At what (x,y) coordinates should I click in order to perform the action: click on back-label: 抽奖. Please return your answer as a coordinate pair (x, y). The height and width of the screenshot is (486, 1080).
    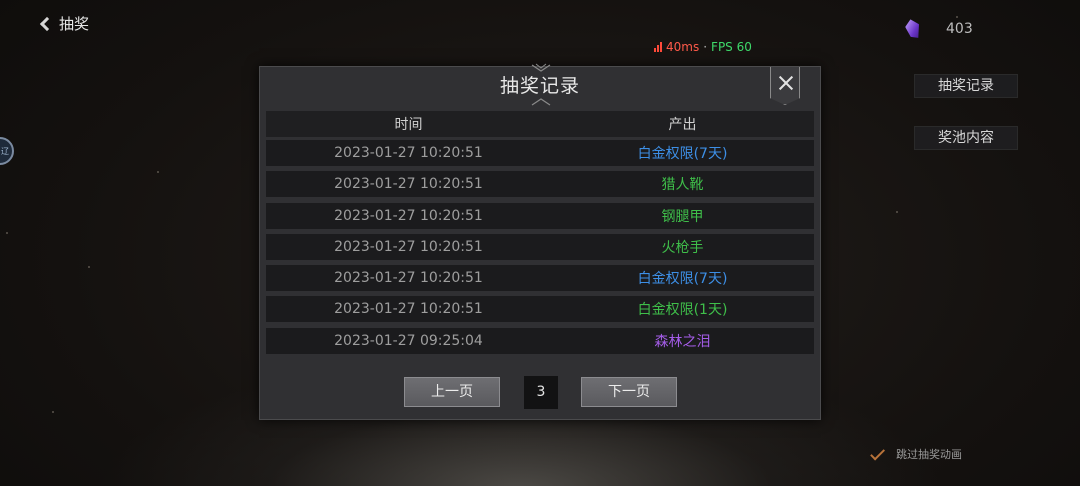
    Looking at the image, I should click on (74, 24).